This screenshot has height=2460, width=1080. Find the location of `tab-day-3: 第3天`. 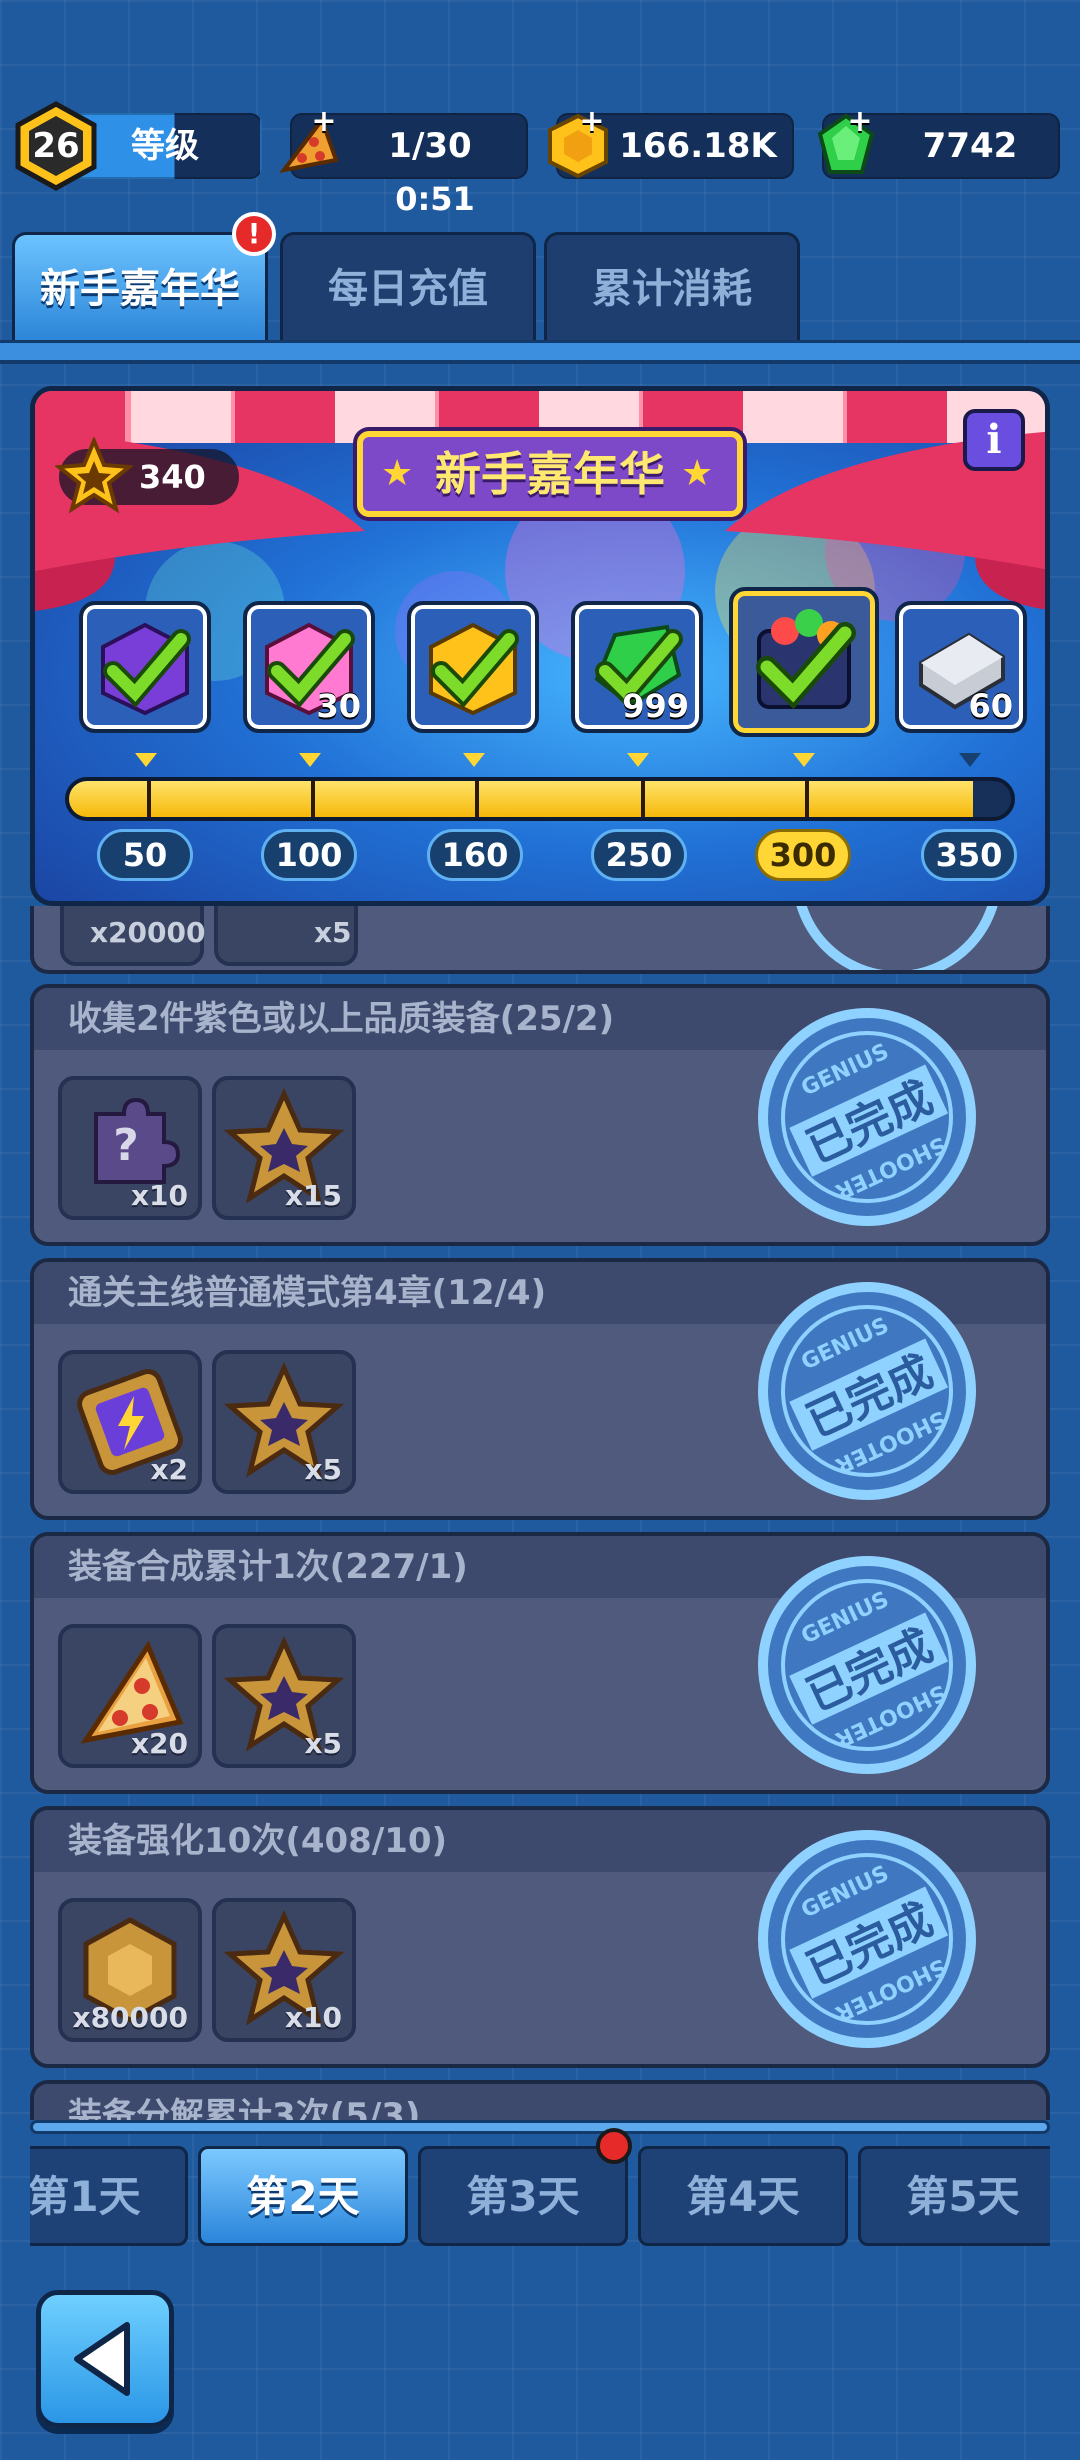

tab-day-3: 第3天 is located at coordinates (523, 2196).